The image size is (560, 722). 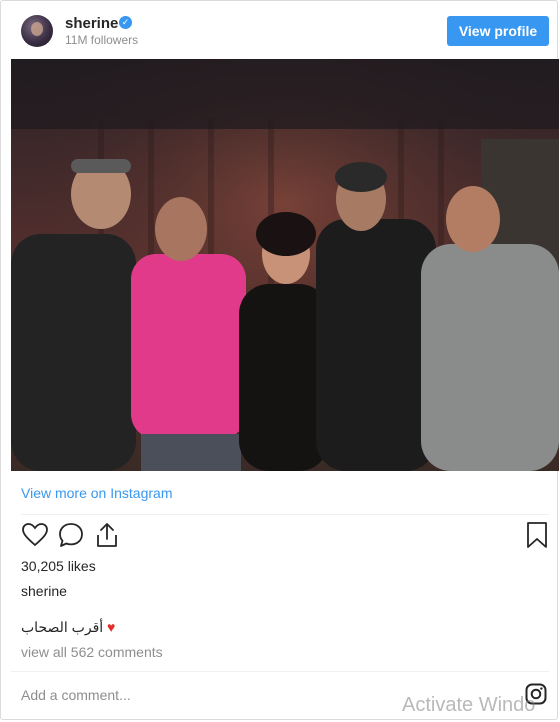 I want to click on bookmark-icon, so click(x=537, y=535).